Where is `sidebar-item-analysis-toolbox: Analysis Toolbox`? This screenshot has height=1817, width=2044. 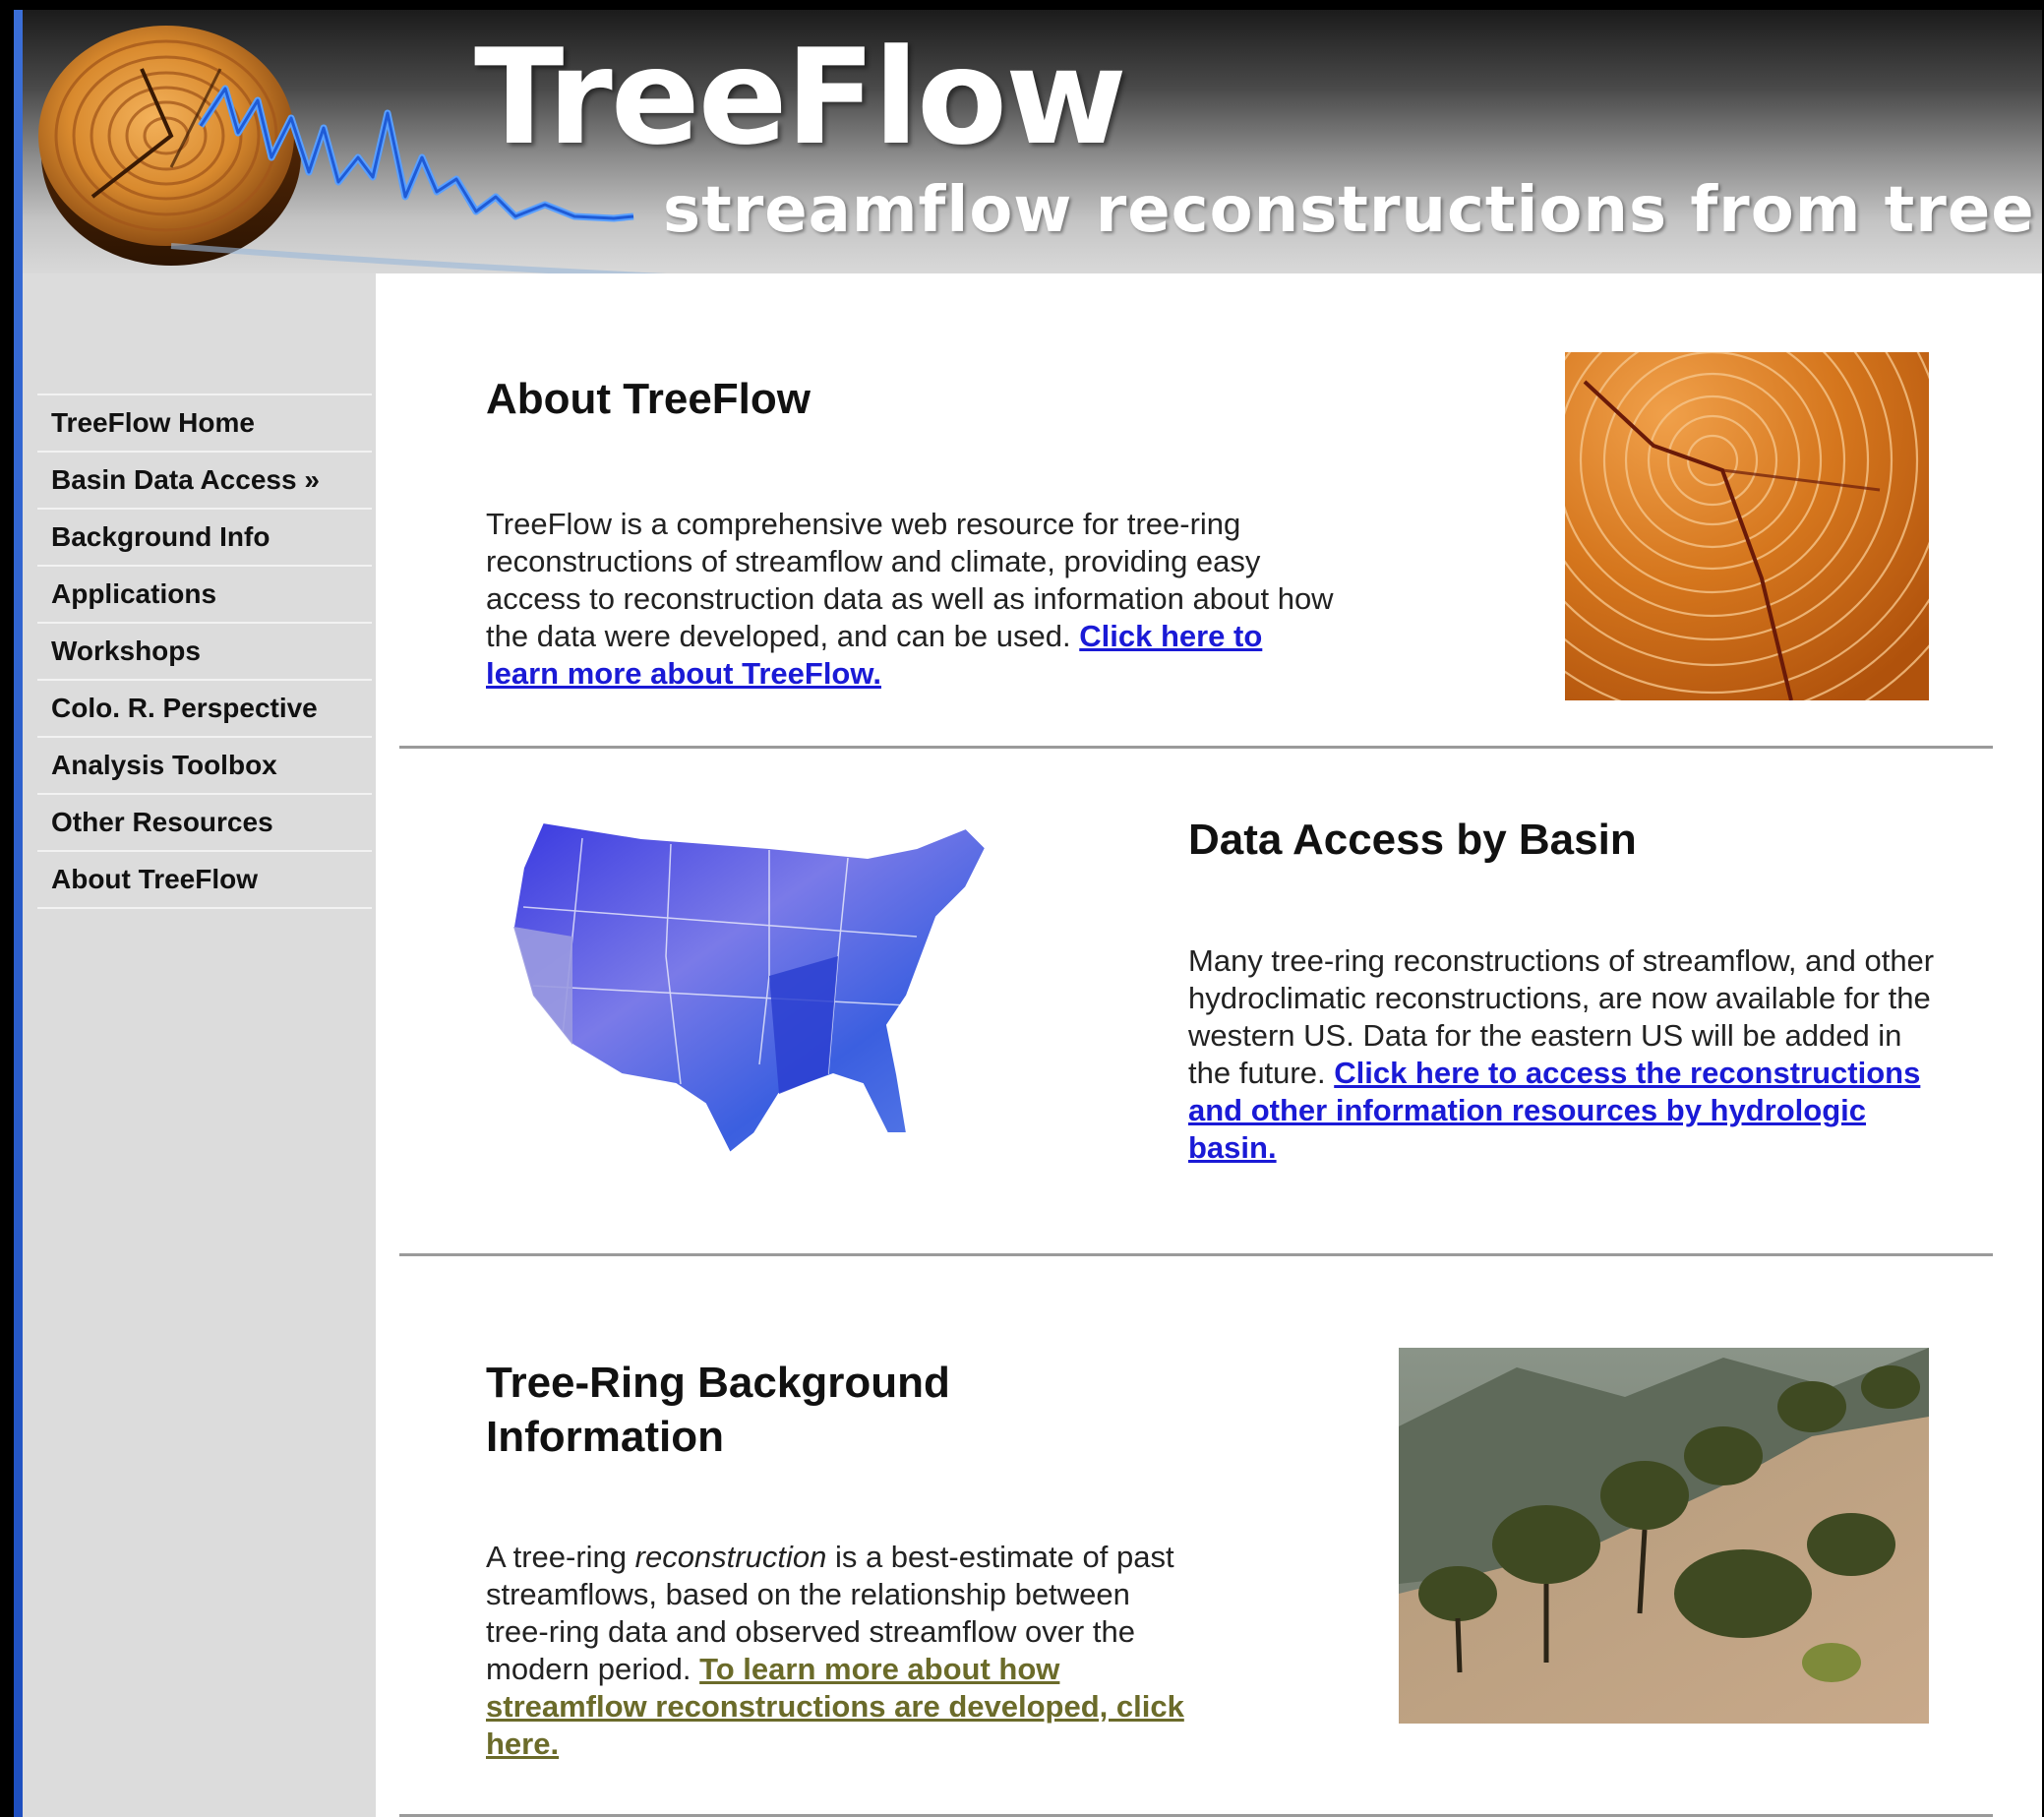 sidebar-item-analysis-toolbox: Analysis Toolbox is located at coordinates (204, 764).